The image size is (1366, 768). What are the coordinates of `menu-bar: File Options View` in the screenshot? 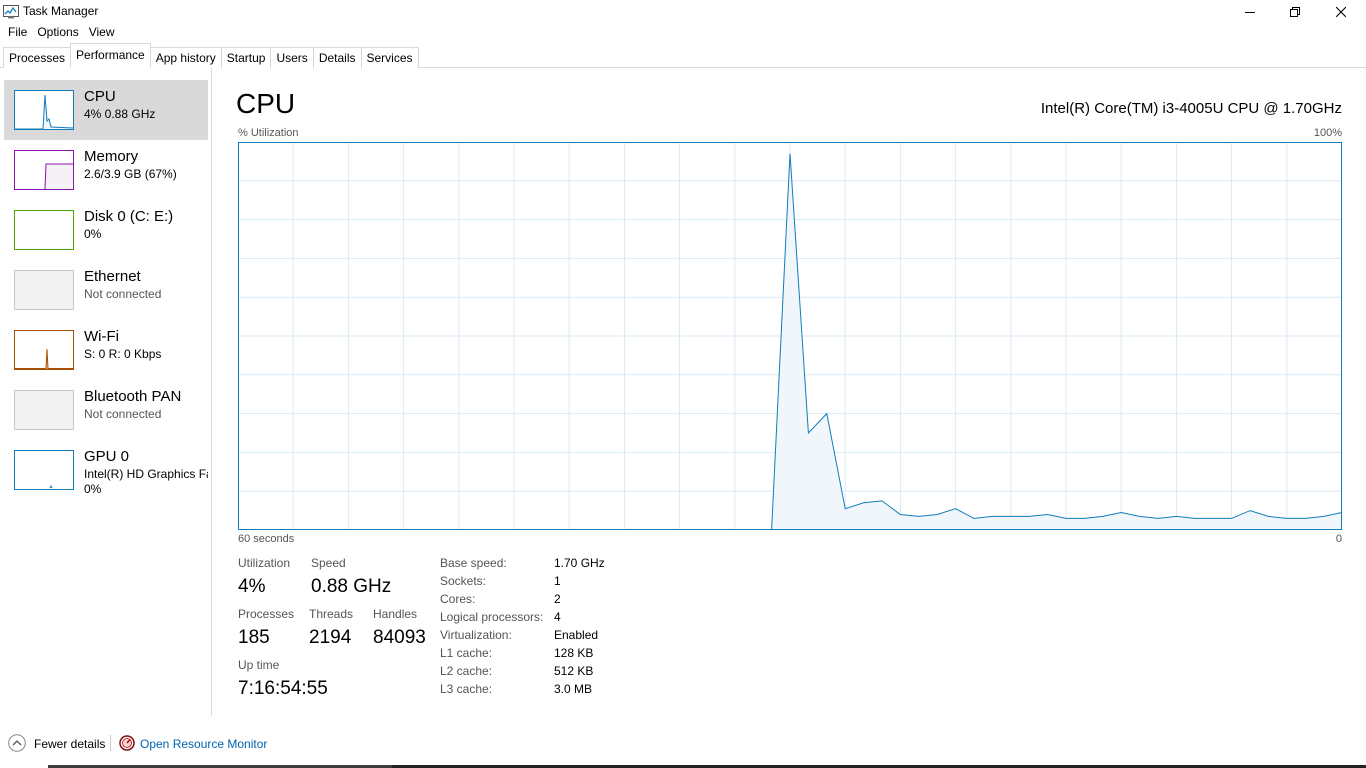 It's located at (683, 33).